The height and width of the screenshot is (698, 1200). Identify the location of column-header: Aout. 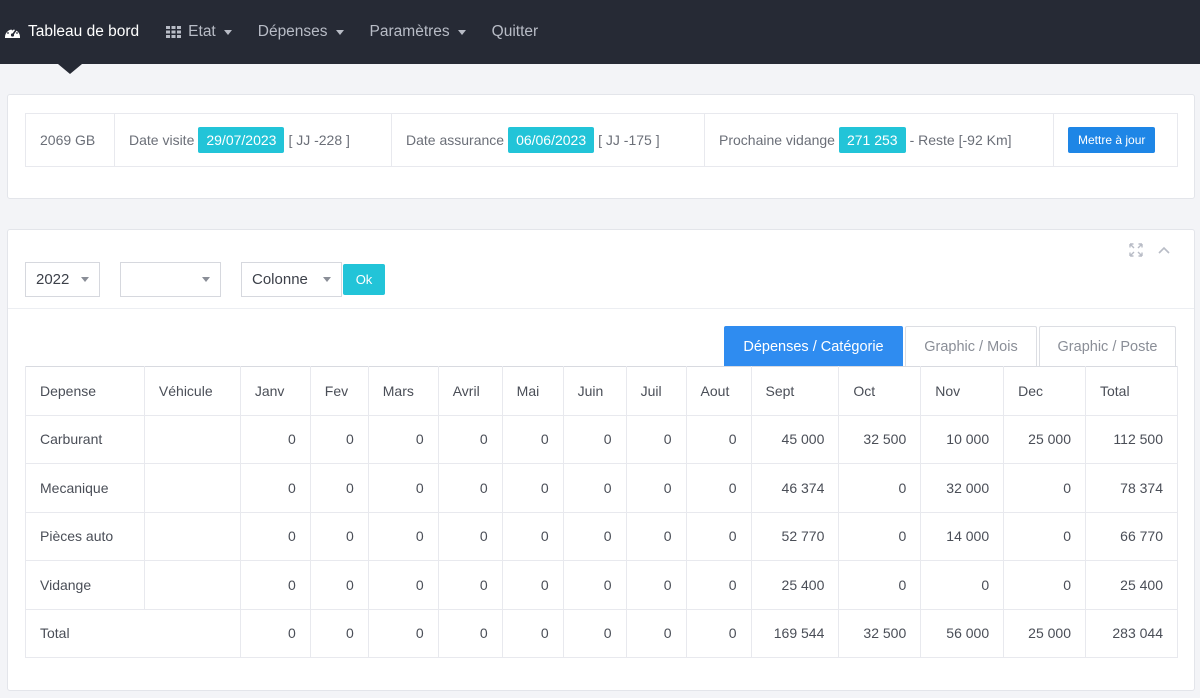
(718, 391).